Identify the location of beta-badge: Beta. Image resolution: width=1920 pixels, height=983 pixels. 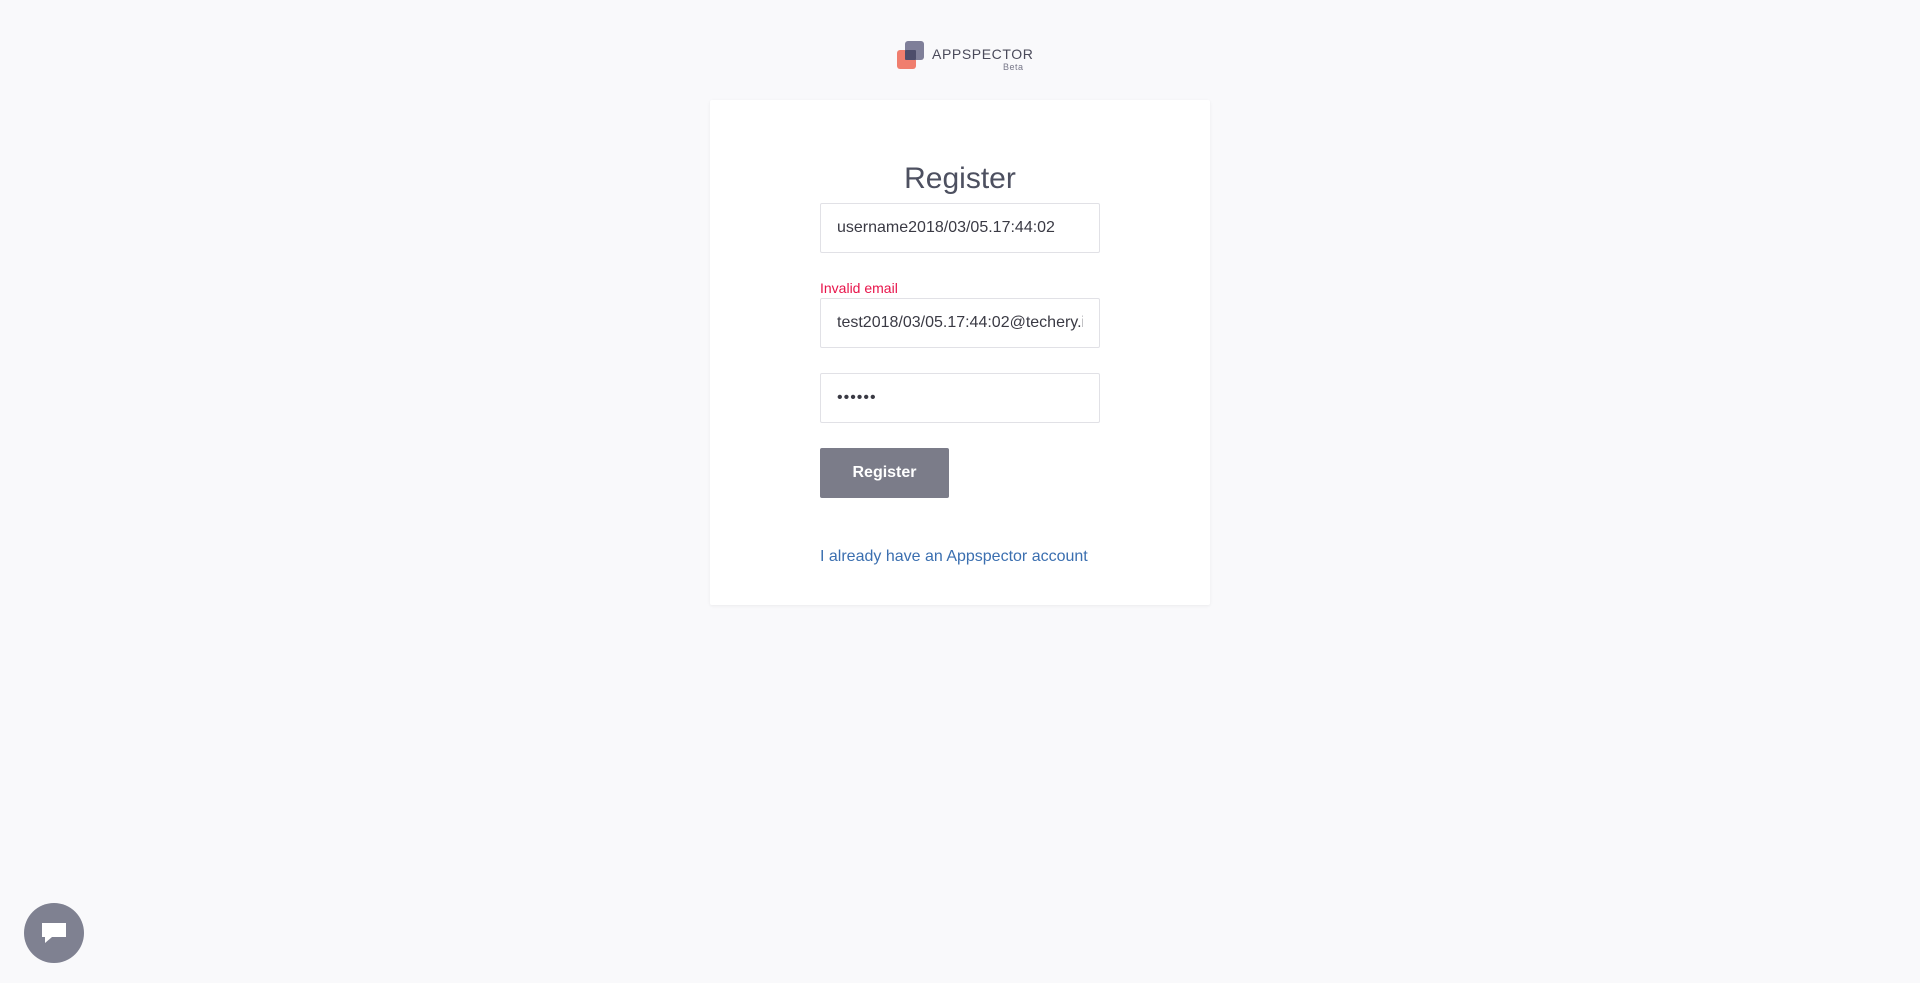
(1013, 67).